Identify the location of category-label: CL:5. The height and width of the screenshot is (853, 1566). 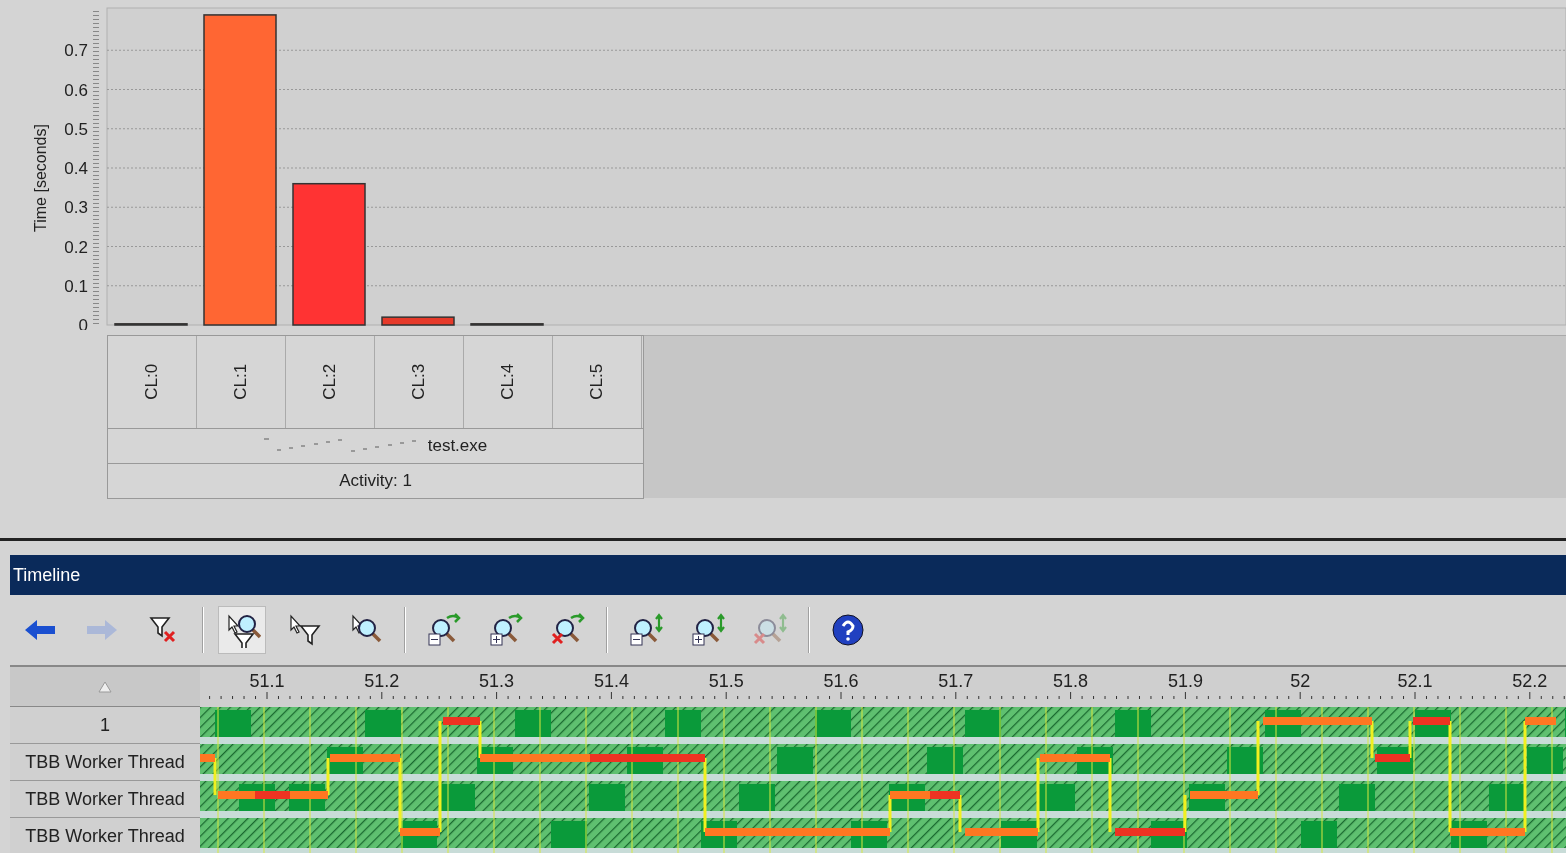
(597, 382).